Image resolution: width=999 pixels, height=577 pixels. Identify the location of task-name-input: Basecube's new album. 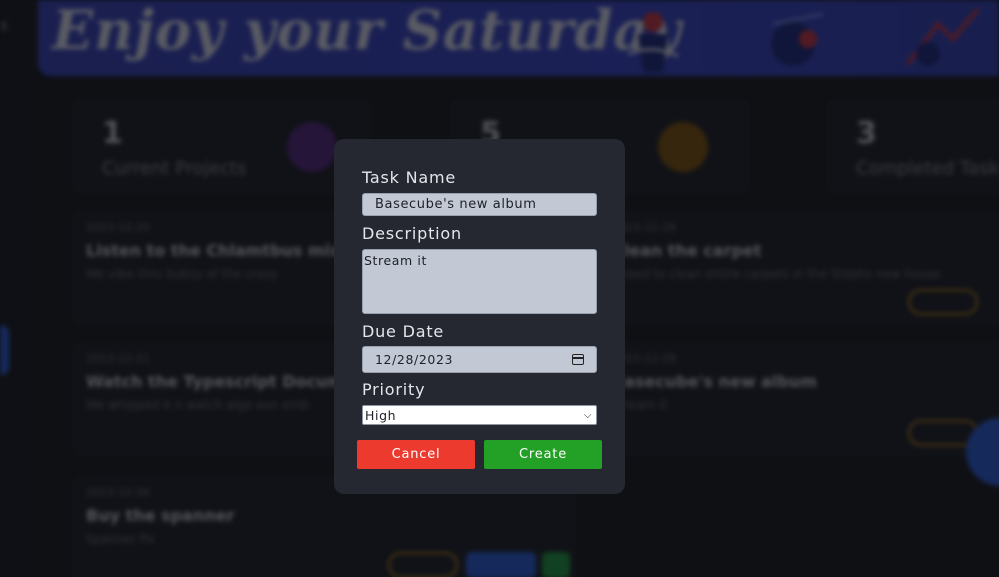
(479, 204).